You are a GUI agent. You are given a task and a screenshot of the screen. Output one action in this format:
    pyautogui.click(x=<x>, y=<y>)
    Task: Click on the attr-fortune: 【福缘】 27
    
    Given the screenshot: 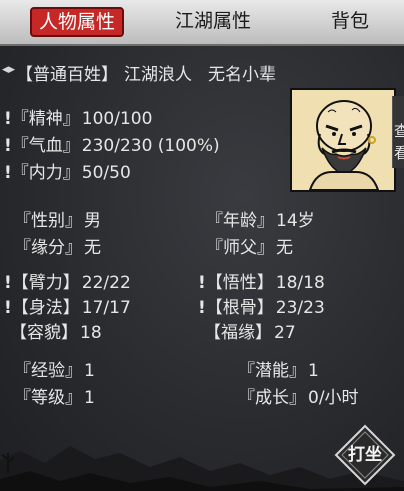 What is the action you would take?
    pyautogui.click(x=250, y=330)
    